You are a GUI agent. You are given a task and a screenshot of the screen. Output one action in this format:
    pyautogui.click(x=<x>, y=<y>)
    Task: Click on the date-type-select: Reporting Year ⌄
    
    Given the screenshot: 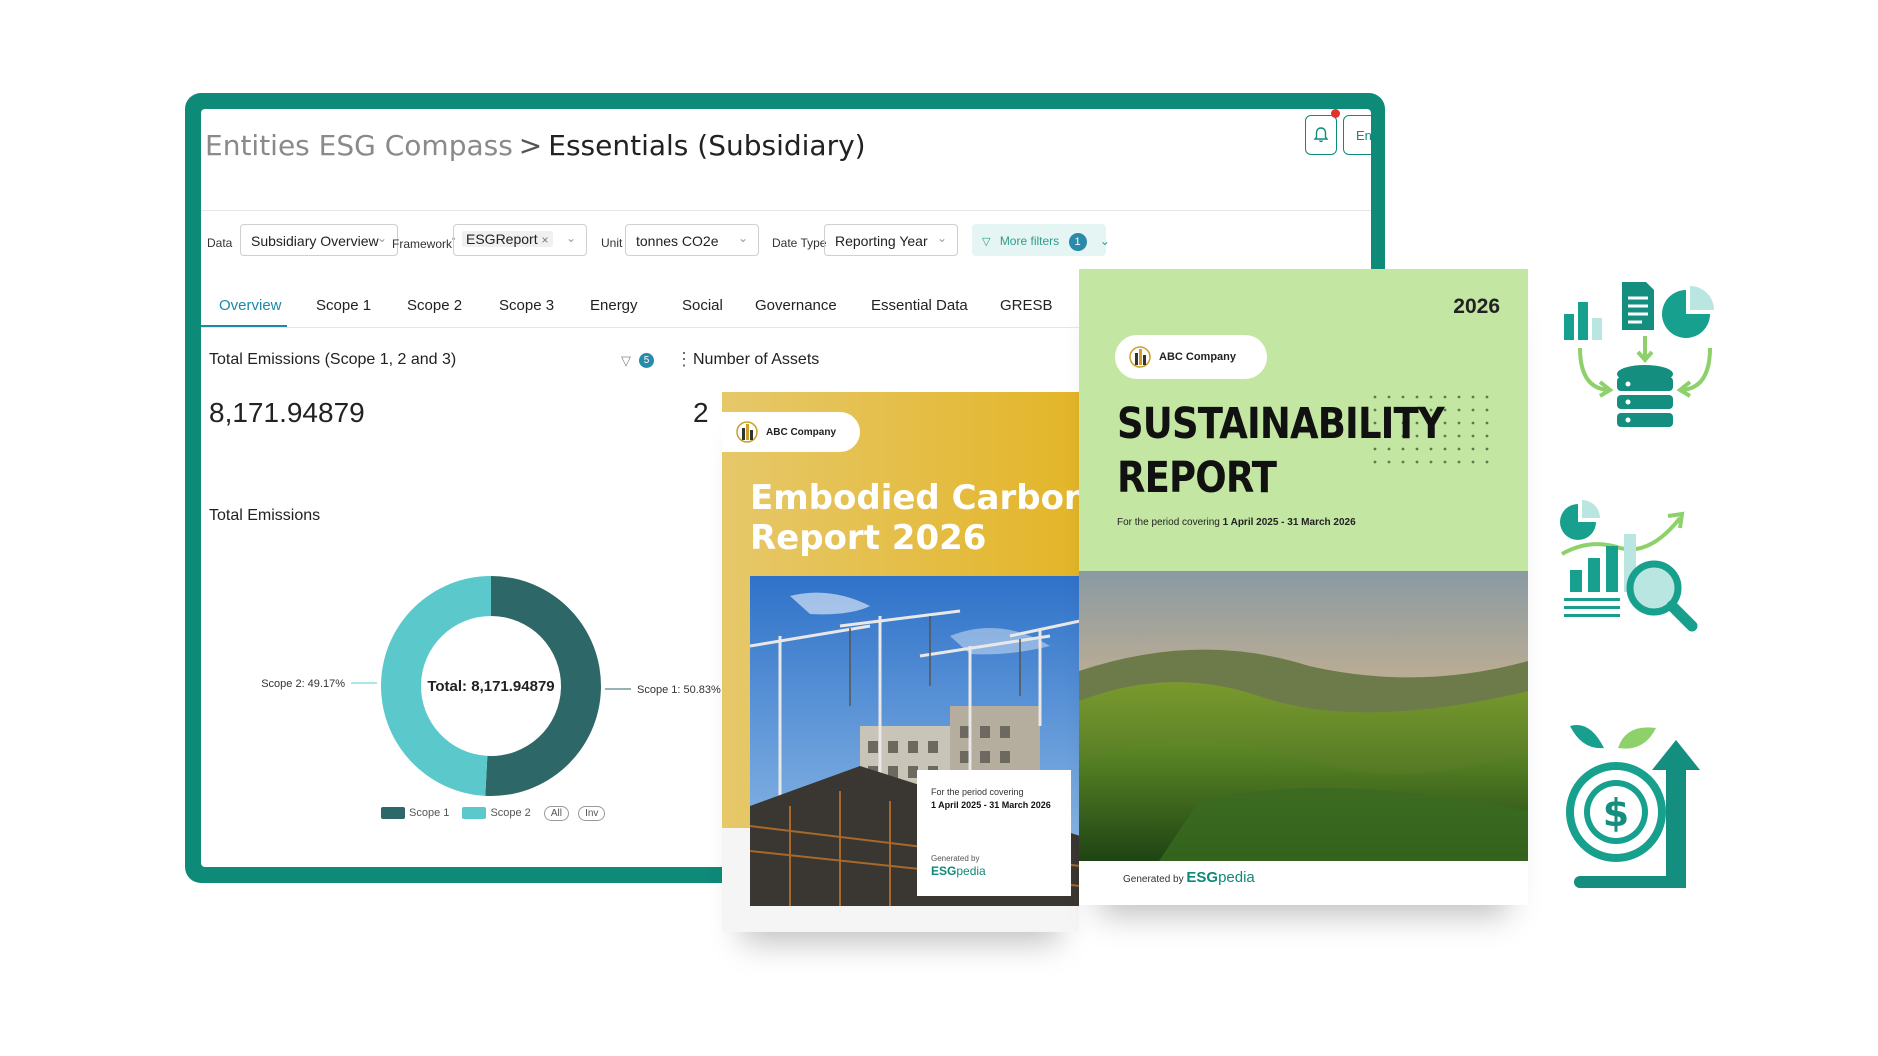 What is the action you would take?
    pyautogui.click(x=891, y=240)
    